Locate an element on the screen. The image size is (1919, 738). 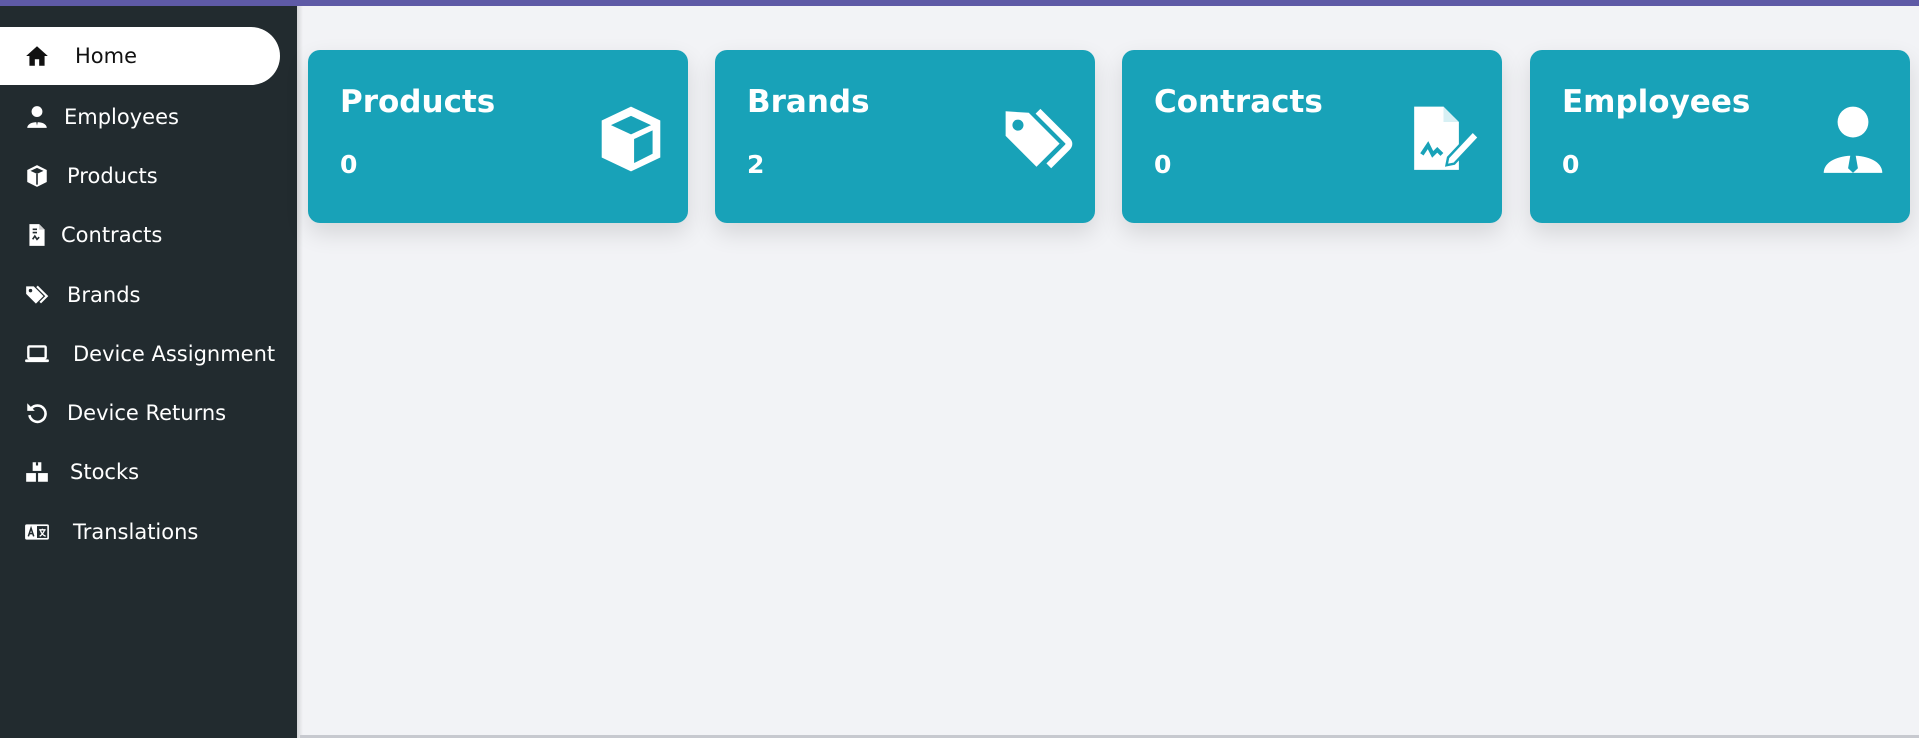
sidebar-item-home: Home is located at coordinates (140, 56).